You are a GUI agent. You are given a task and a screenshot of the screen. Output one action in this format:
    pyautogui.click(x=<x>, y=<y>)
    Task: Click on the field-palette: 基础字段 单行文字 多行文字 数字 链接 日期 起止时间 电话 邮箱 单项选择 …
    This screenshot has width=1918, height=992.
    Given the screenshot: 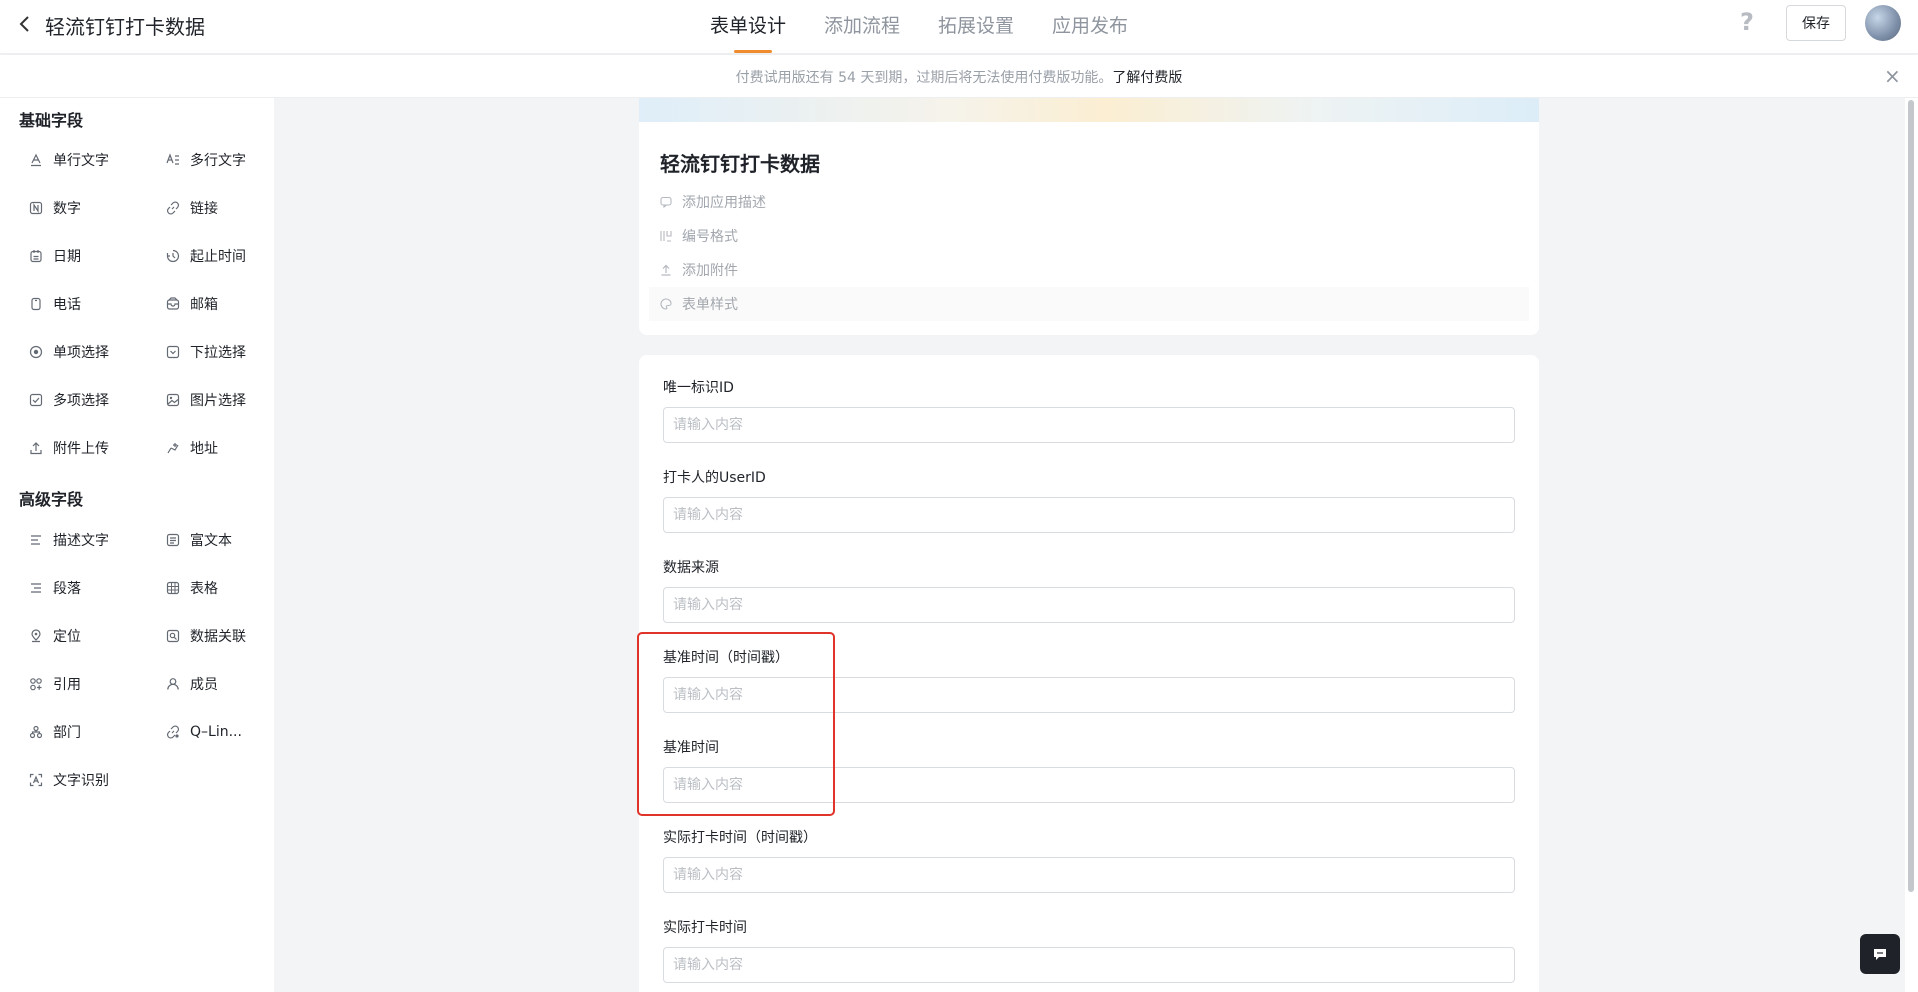 What is the action you would take?
    pyautogui.click(x=137, y=545)
    